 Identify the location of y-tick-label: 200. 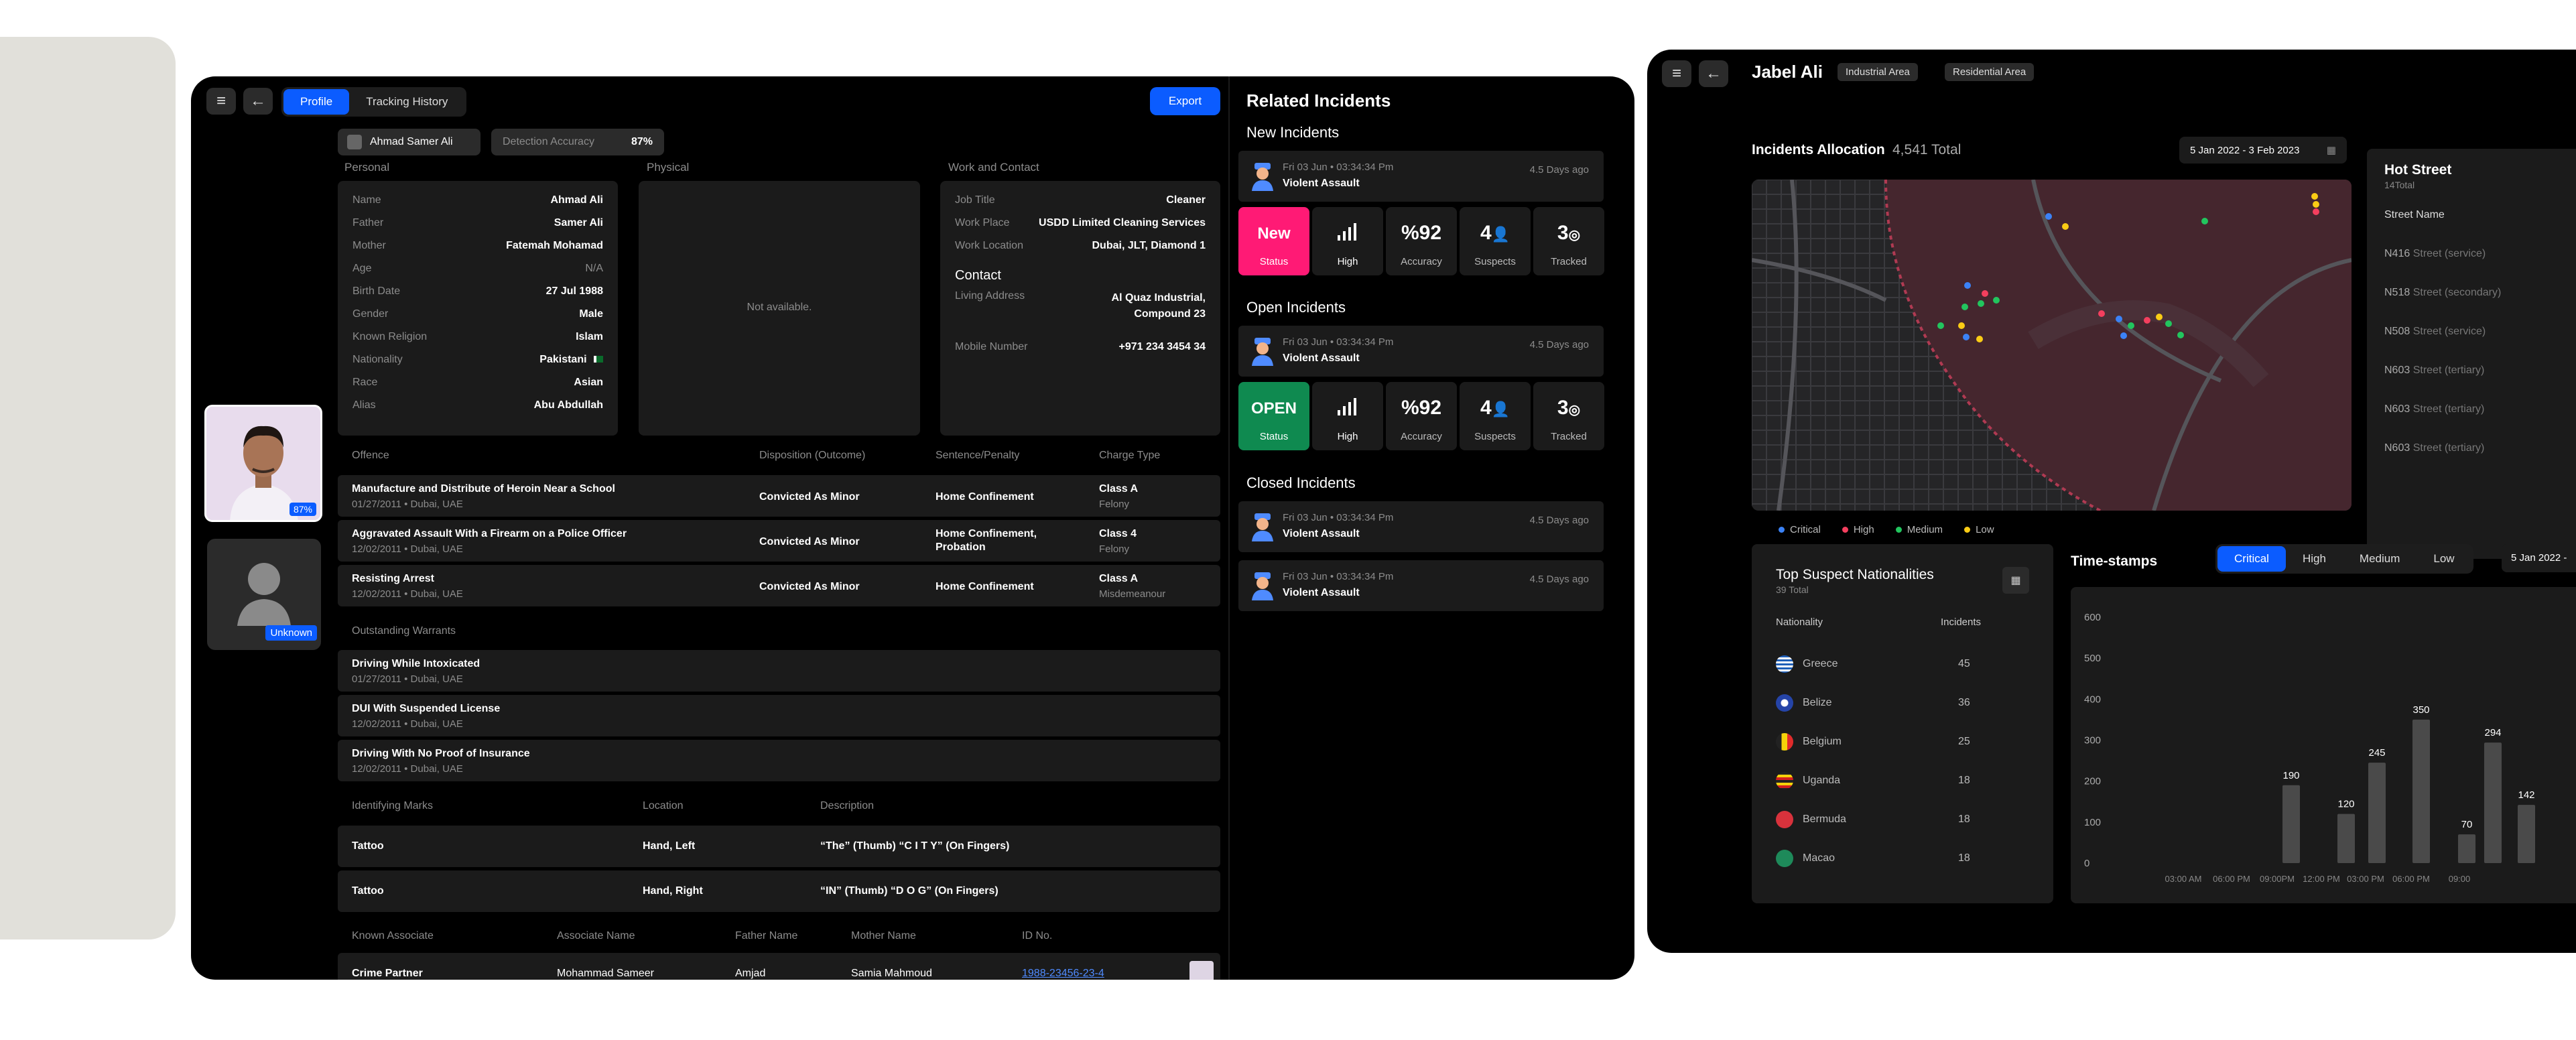
(2092, 781).